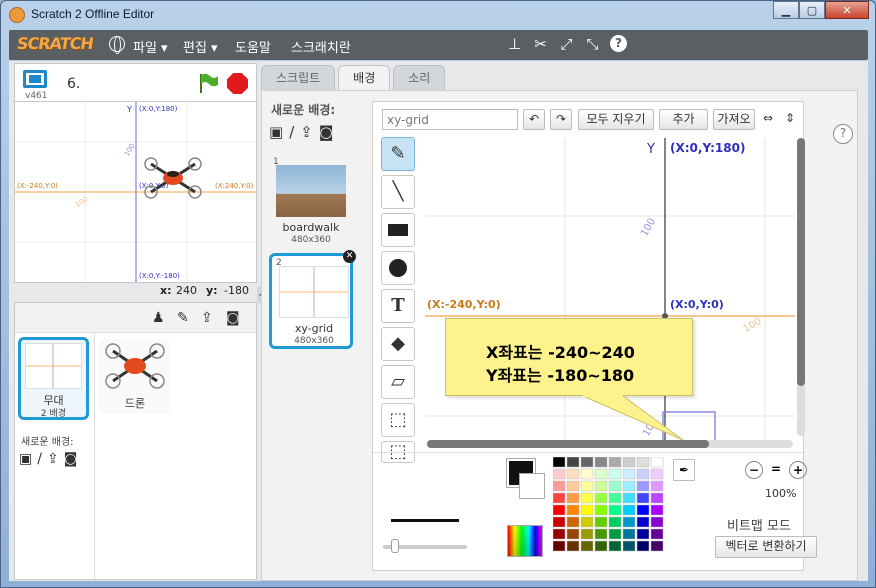 The width and height of the screenshot is (876, 588). Describe the element at coordinates (395, 546) in the screenshot. I see `brush-size-handle` at that location.